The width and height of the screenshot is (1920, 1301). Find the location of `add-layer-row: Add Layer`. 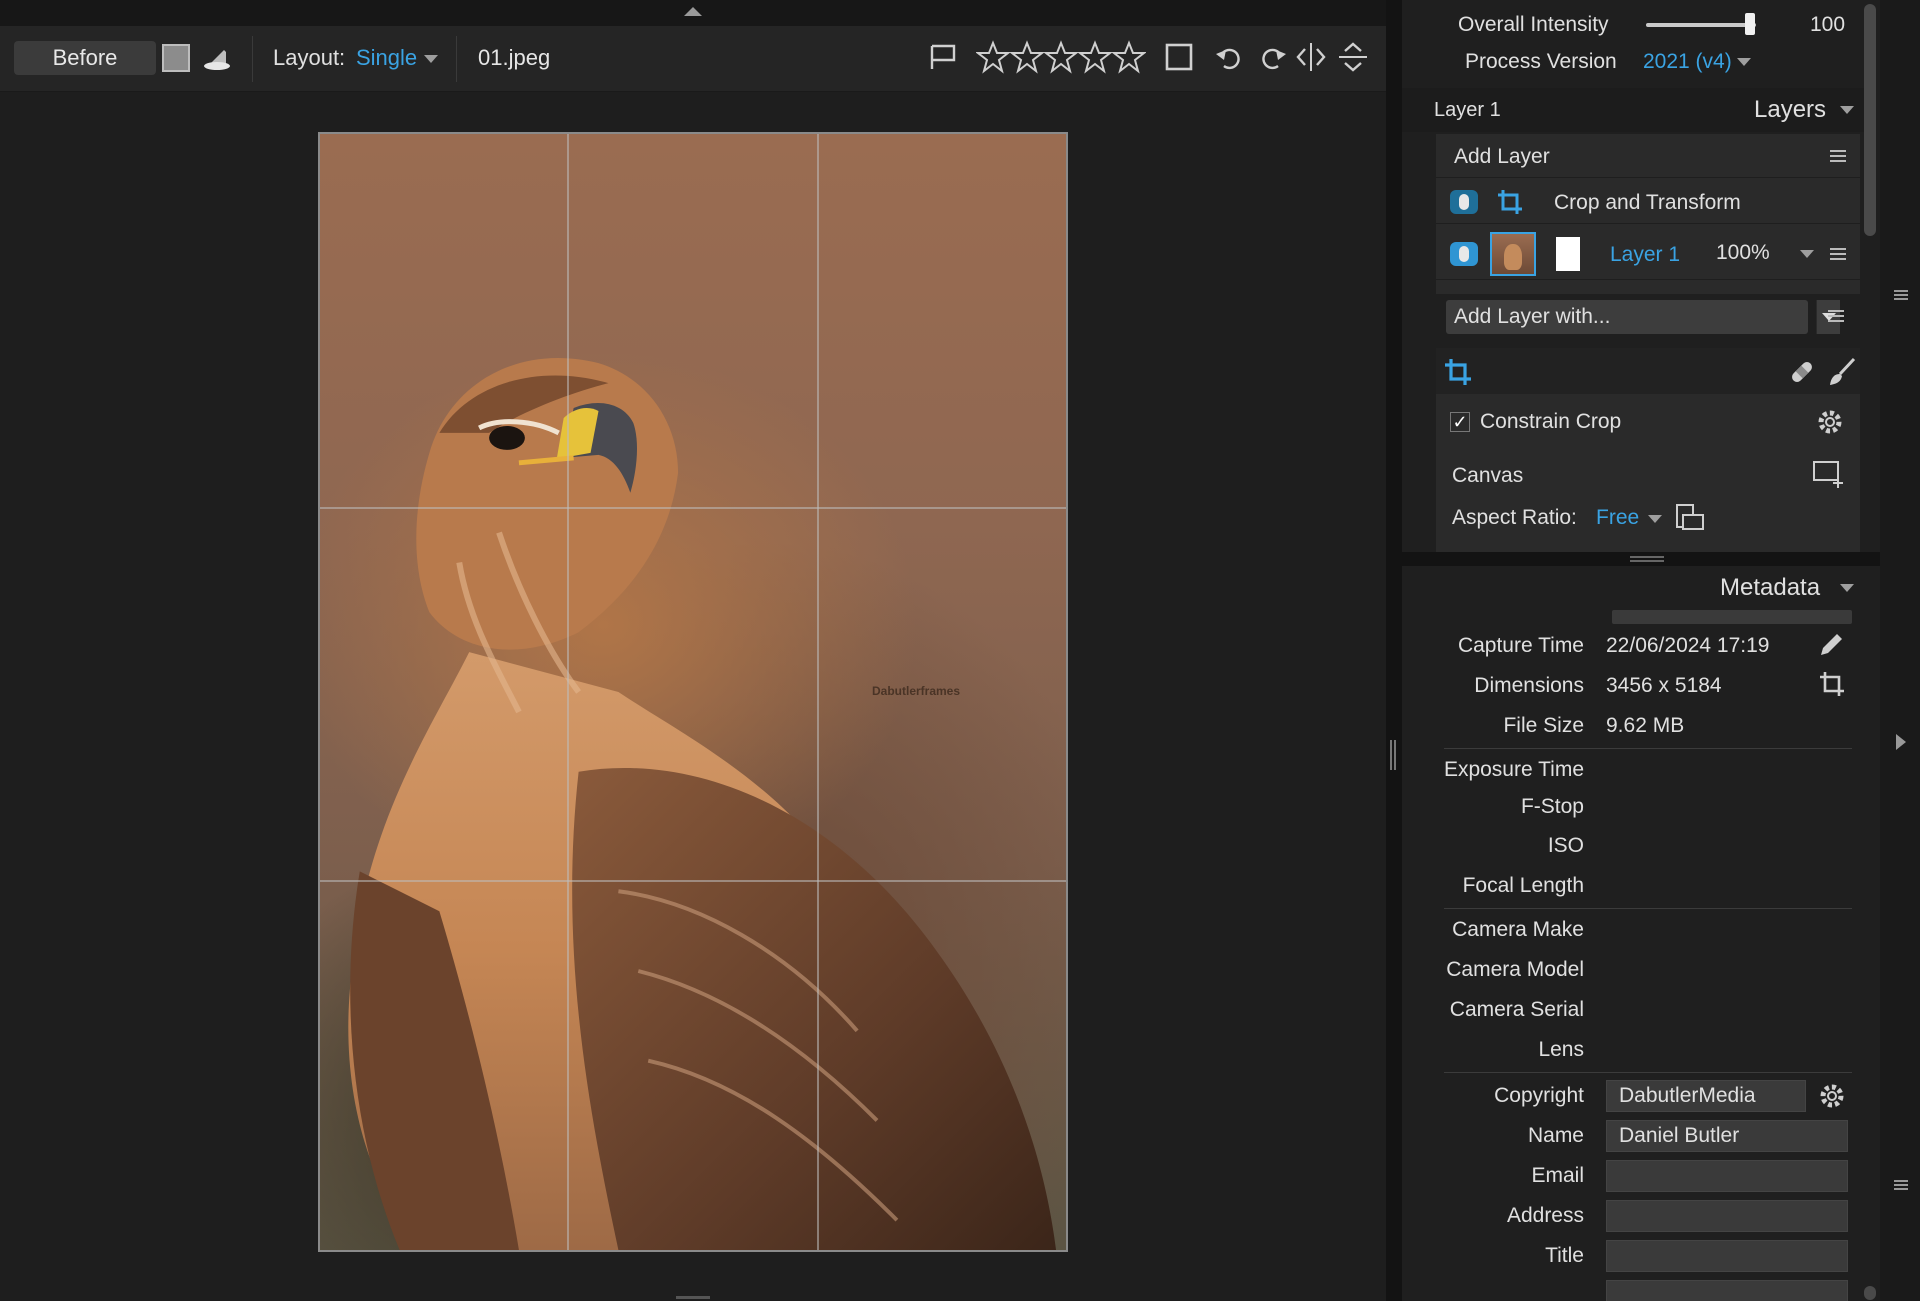

add-layer-row: Add Layer is located at coordinates (1648, 156).